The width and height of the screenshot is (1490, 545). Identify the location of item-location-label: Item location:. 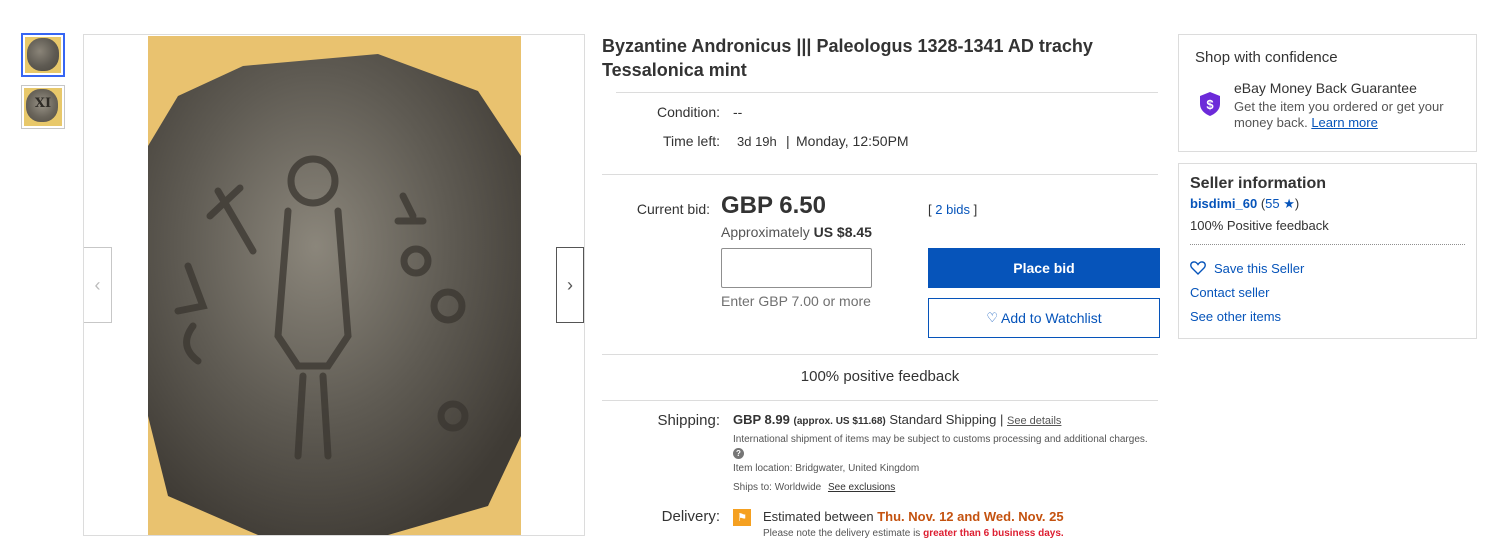
(763, 468).